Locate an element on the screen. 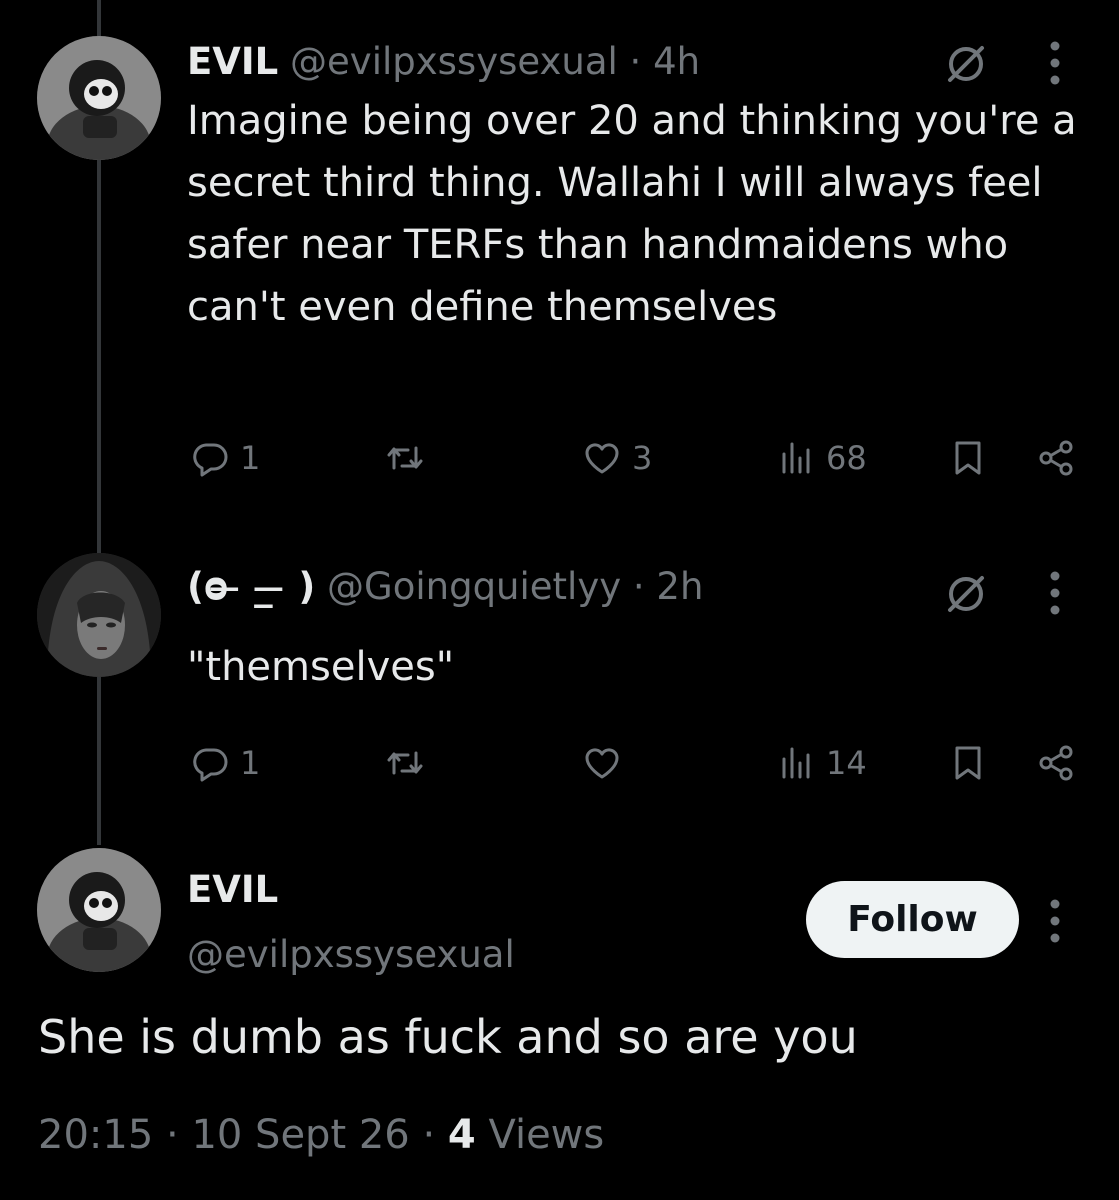 Image resolution: width=1119 pixels, height=1200 pixels. views-count: 4 is located at coordinates (461, 1135).